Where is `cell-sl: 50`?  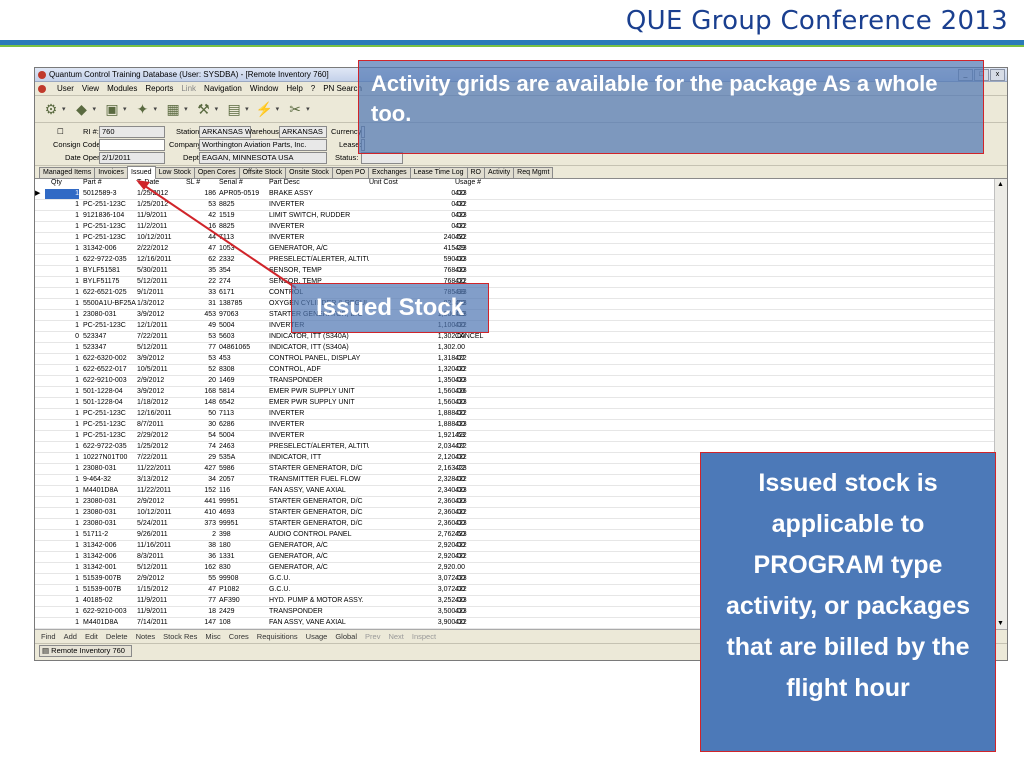
cell-sl: 50 is located at coordinates (201, 414).